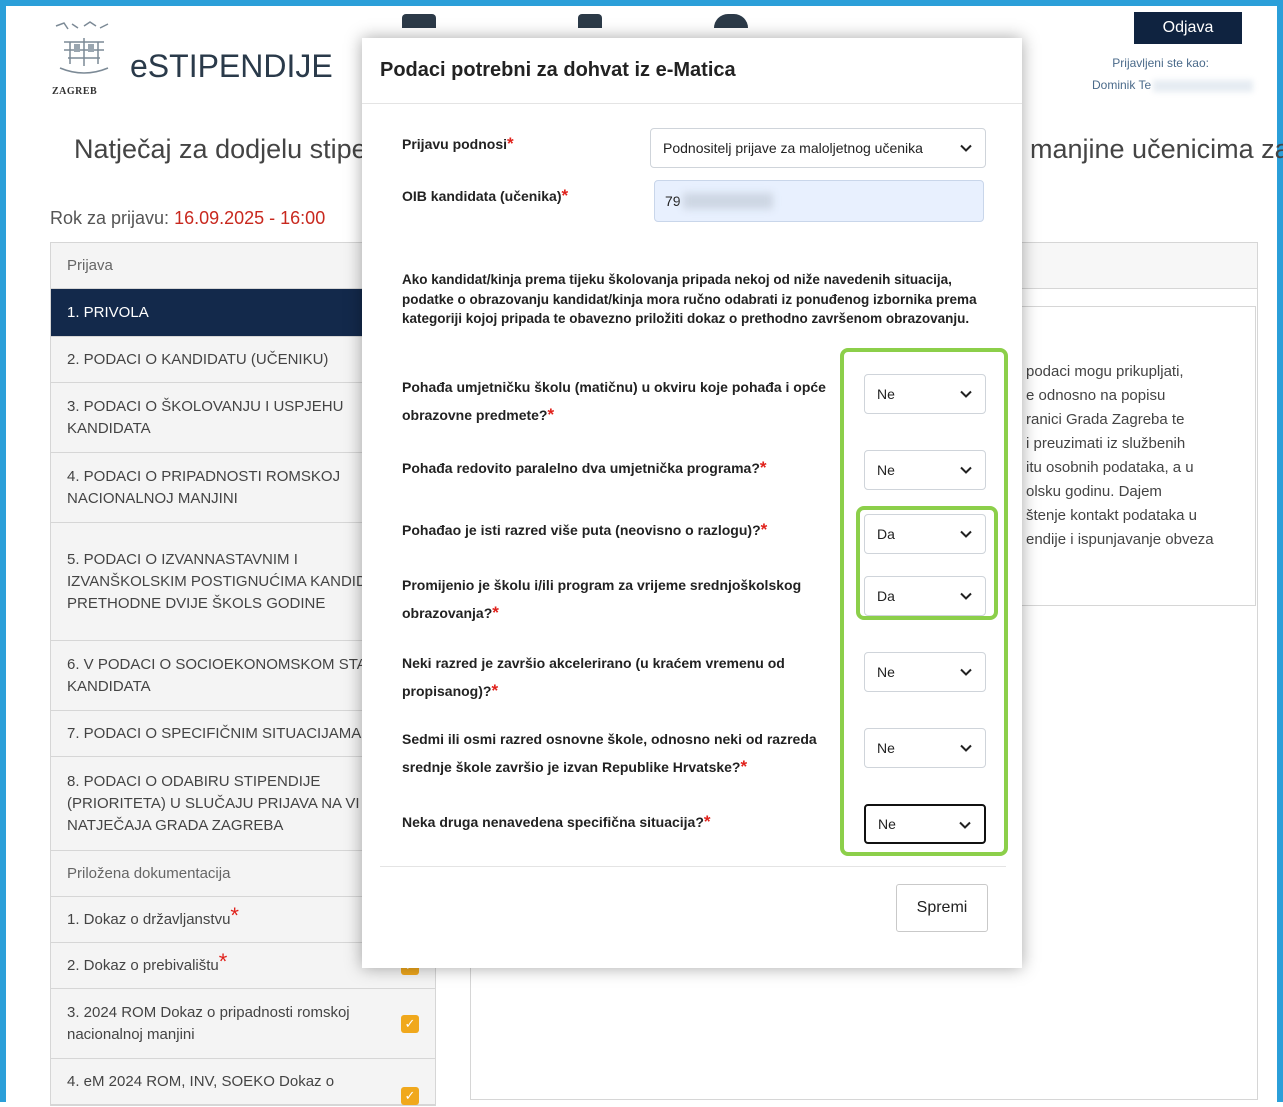 This screenshot has width=1283, height=1107. What do you see at coordinates (927, 563) in the screenshot?
I see `highlight-da-selects` at bounding box center [927, 563].